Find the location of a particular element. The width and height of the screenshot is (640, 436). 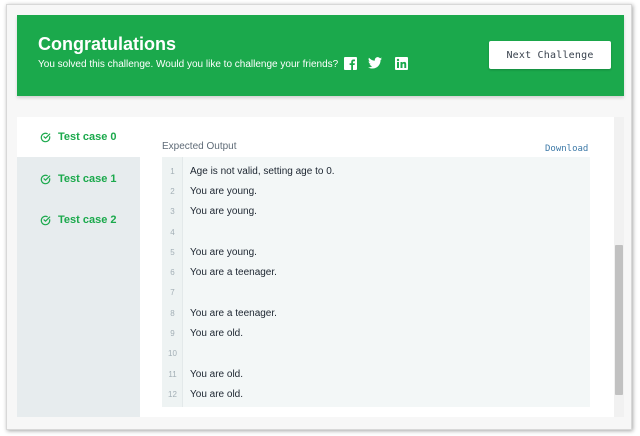

output-line: 11 You are old. is located at coordinates (376, 374).